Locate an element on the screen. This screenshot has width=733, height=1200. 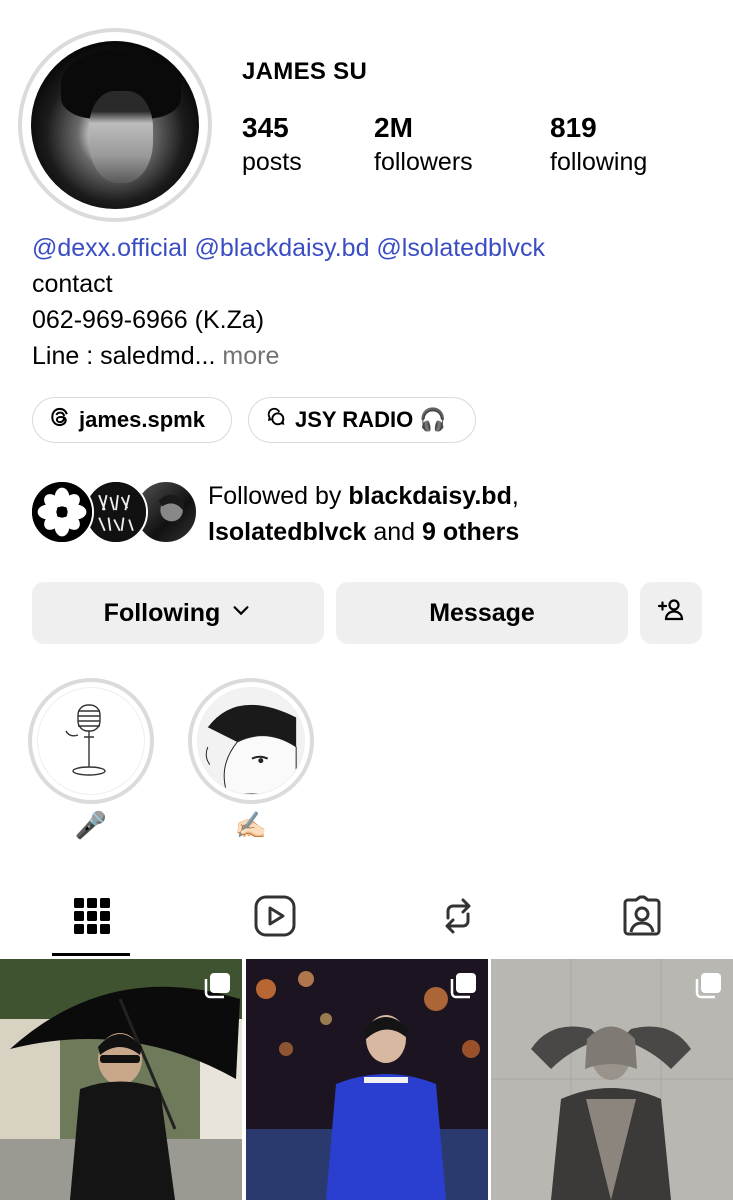
mutual-avatar-daisy is located at coordinates (62, 512).